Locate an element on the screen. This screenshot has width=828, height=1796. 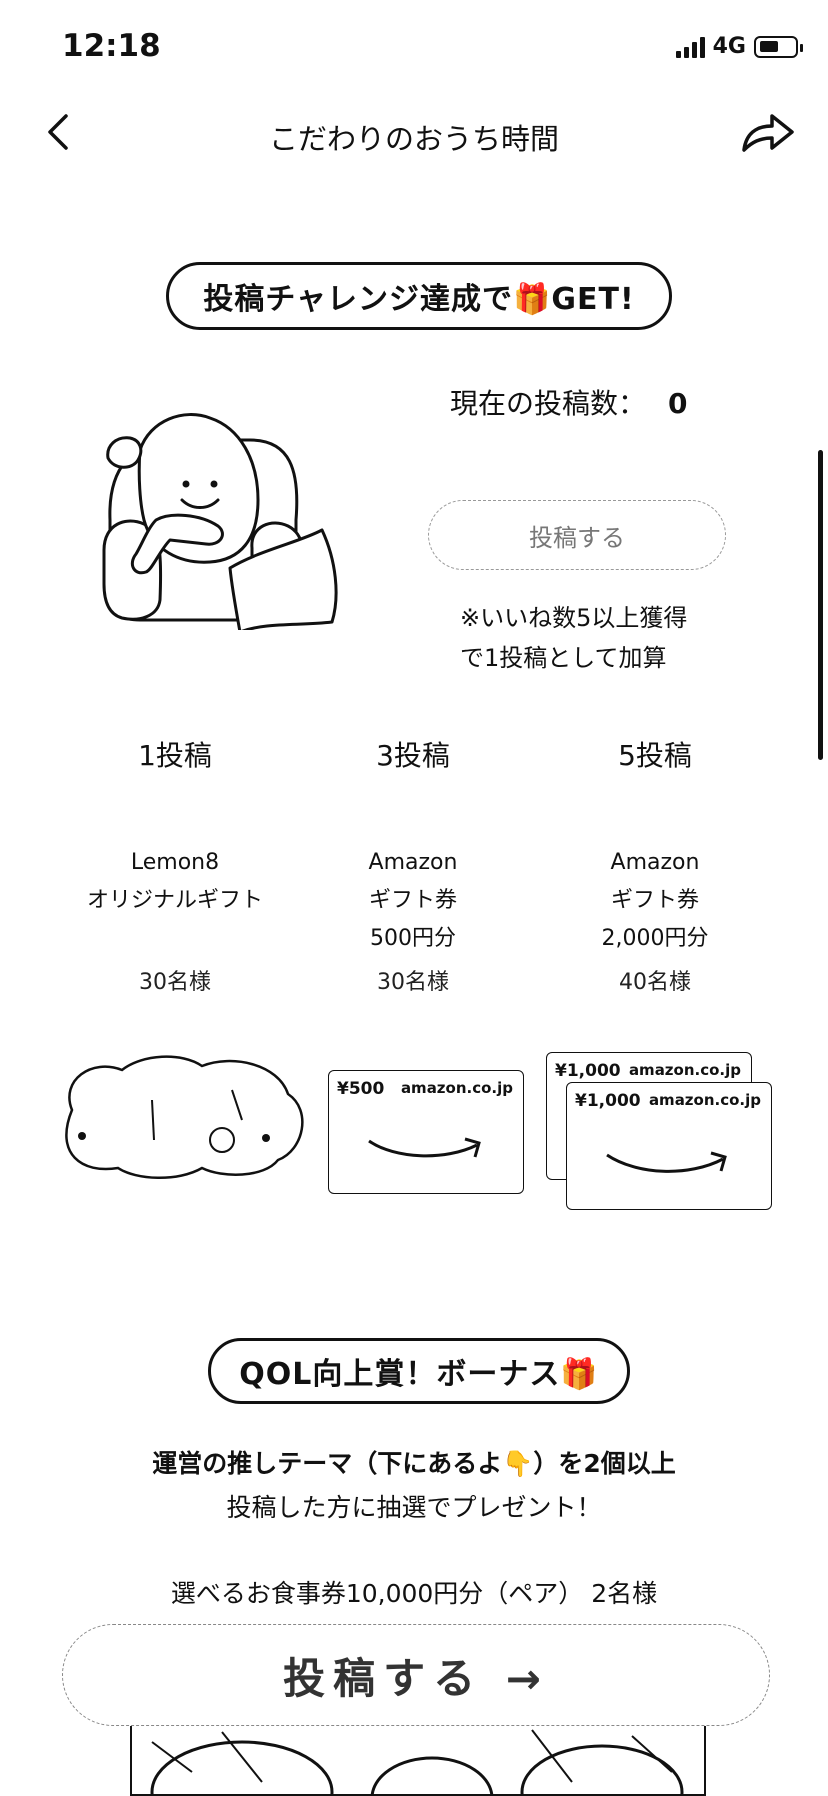
status-indicators: 4G is located at coordinates (739, 46).